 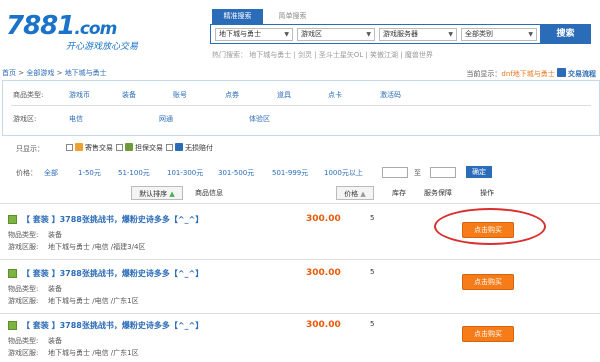 What do you see at coordinates (79, 147) in the screenshot?
I see `consign-icon` at bounding box center [79, 147].